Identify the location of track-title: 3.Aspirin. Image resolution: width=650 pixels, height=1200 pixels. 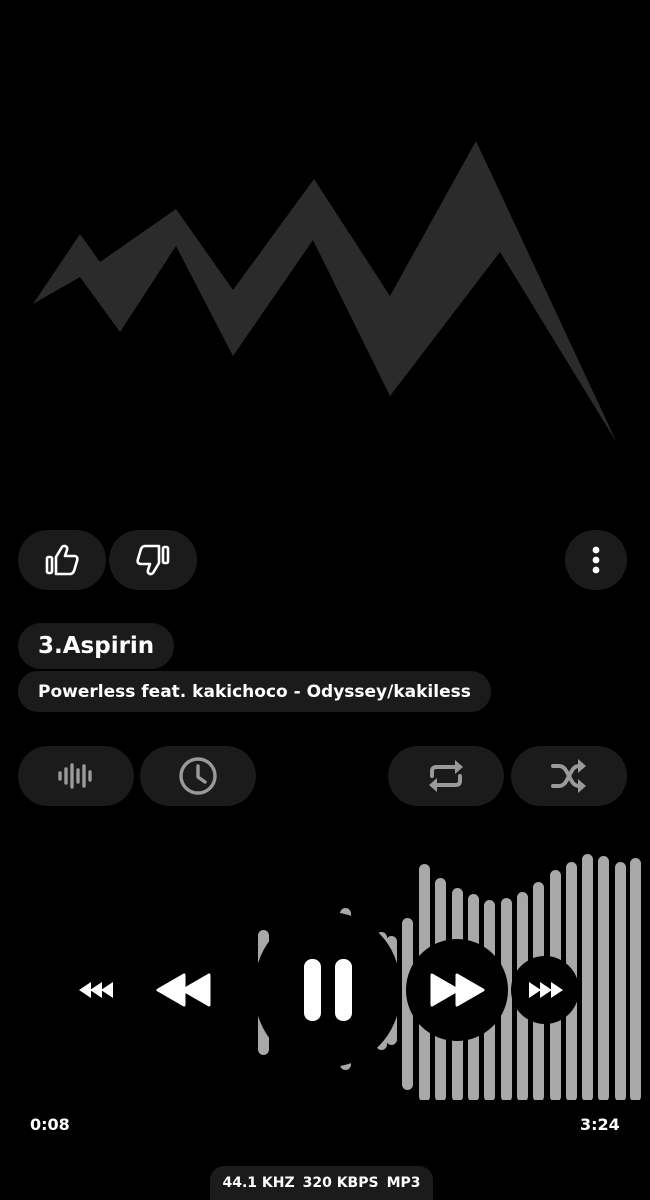
(96, 646).